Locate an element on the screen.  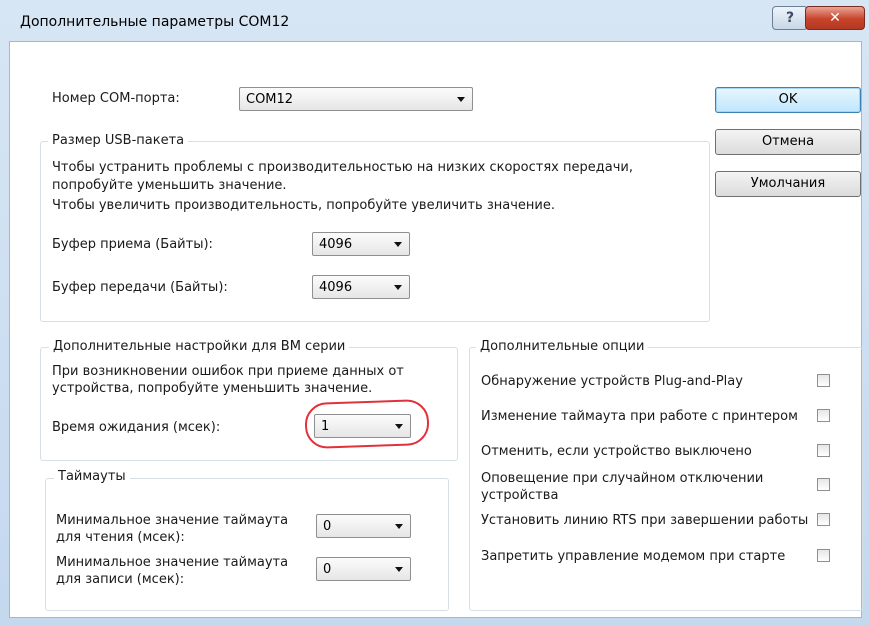
read-timeout-label-line2: для чтения (мсек): is located at coordinates (120, 537).